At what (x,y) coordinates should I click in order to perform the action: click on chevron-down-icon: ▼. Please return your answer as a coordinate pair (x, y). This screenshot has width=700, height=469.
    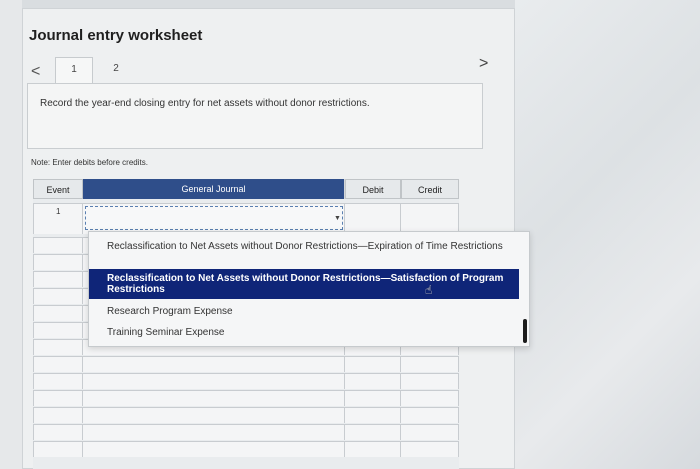
    Looking at the image, I should click on (337, 218).